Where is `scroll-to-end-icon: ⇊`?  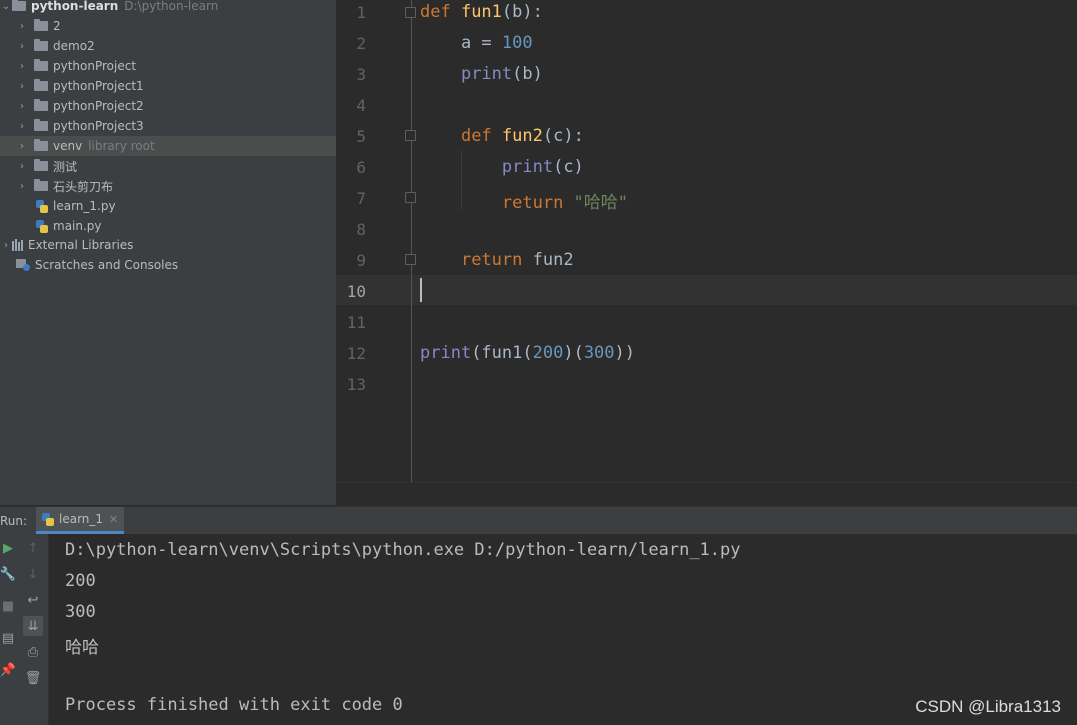
scroll-to-end-icon: ⇊ is located at coordinates (33, 626).